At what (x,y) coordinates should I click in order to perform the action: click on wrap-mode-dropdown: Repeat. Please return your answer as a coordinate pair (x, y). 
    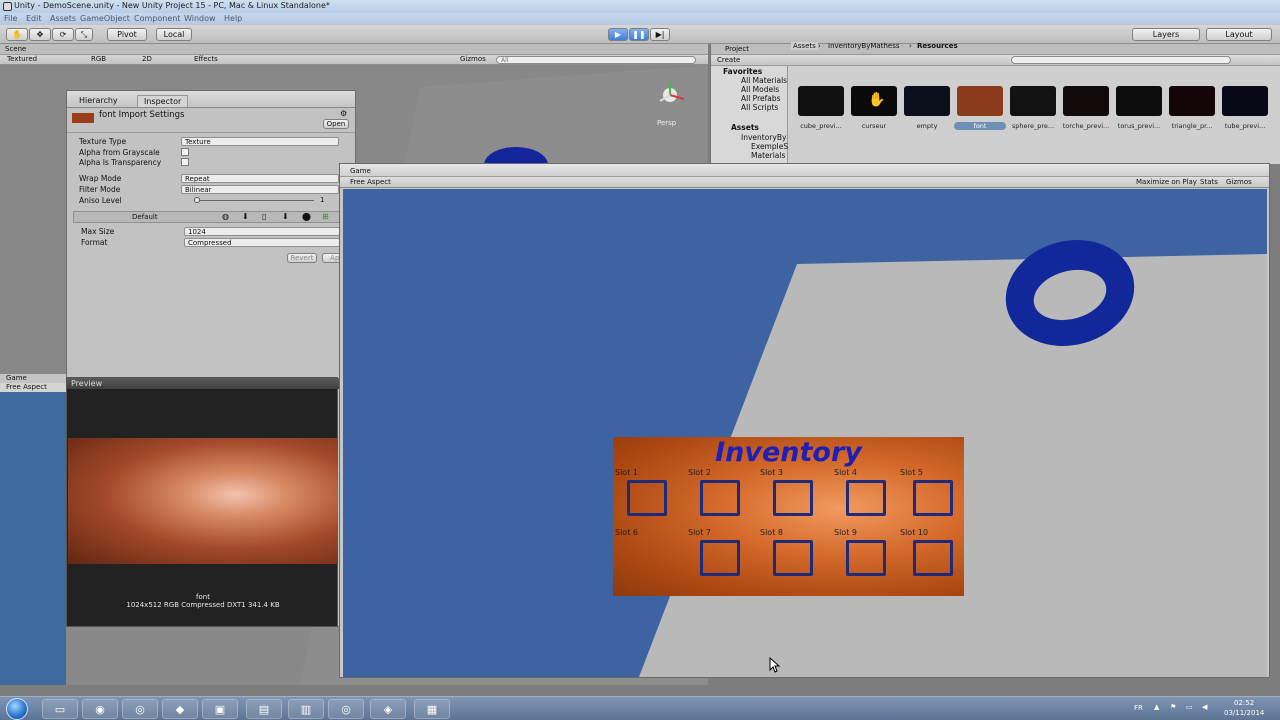
    Looking at the image, I should click on (260, 178).